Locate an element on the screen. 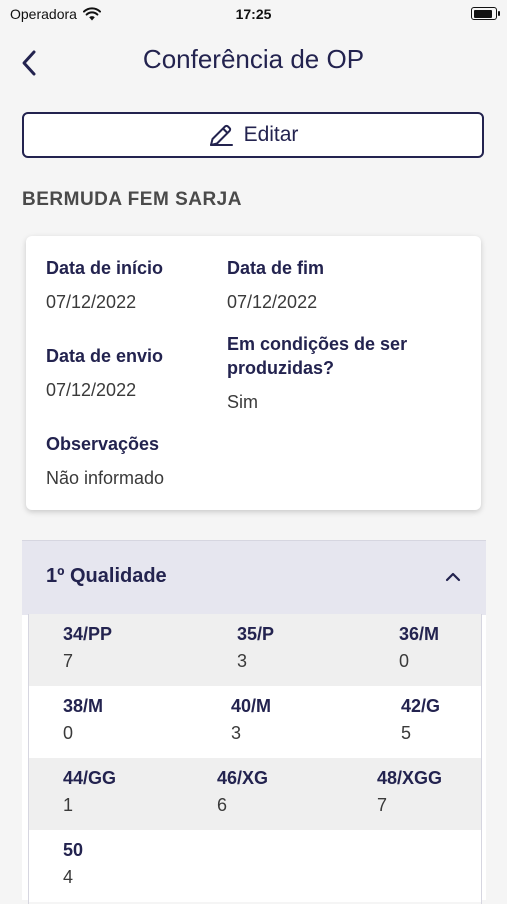  size-row: 34/PP 7 35/P 3 36/M 0 is located at coordinates (255, 650).